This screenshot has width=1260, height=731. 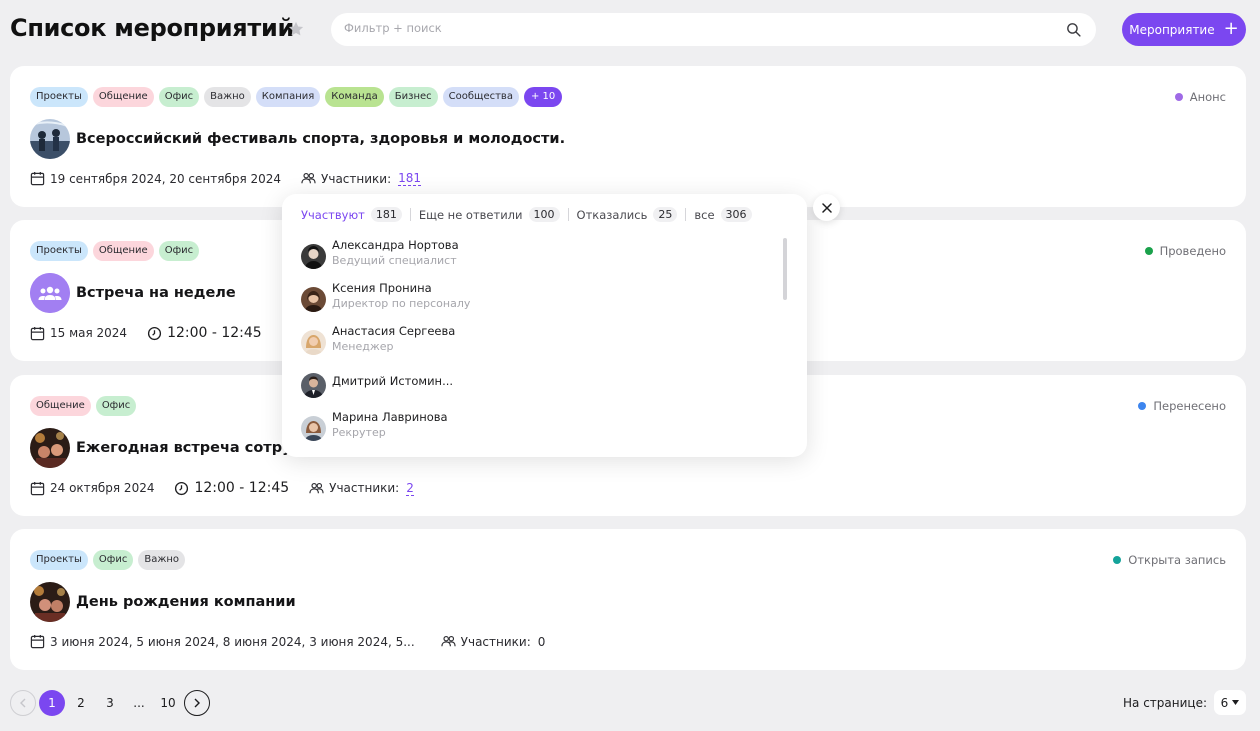 What do you see at coordinates (1184, 702) in the screenshot?
I see `per-page-control: На странице: 6` at bounding box center [1184, 702].